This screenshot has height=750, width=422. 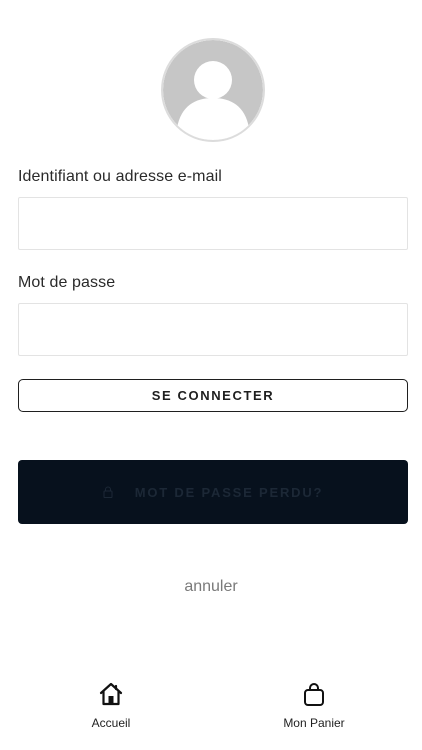 What do you see at coordinates (314, 723) in the screenshot?
I see `tab-cart-label: Mon Panier` at bounding box center [314, 723].